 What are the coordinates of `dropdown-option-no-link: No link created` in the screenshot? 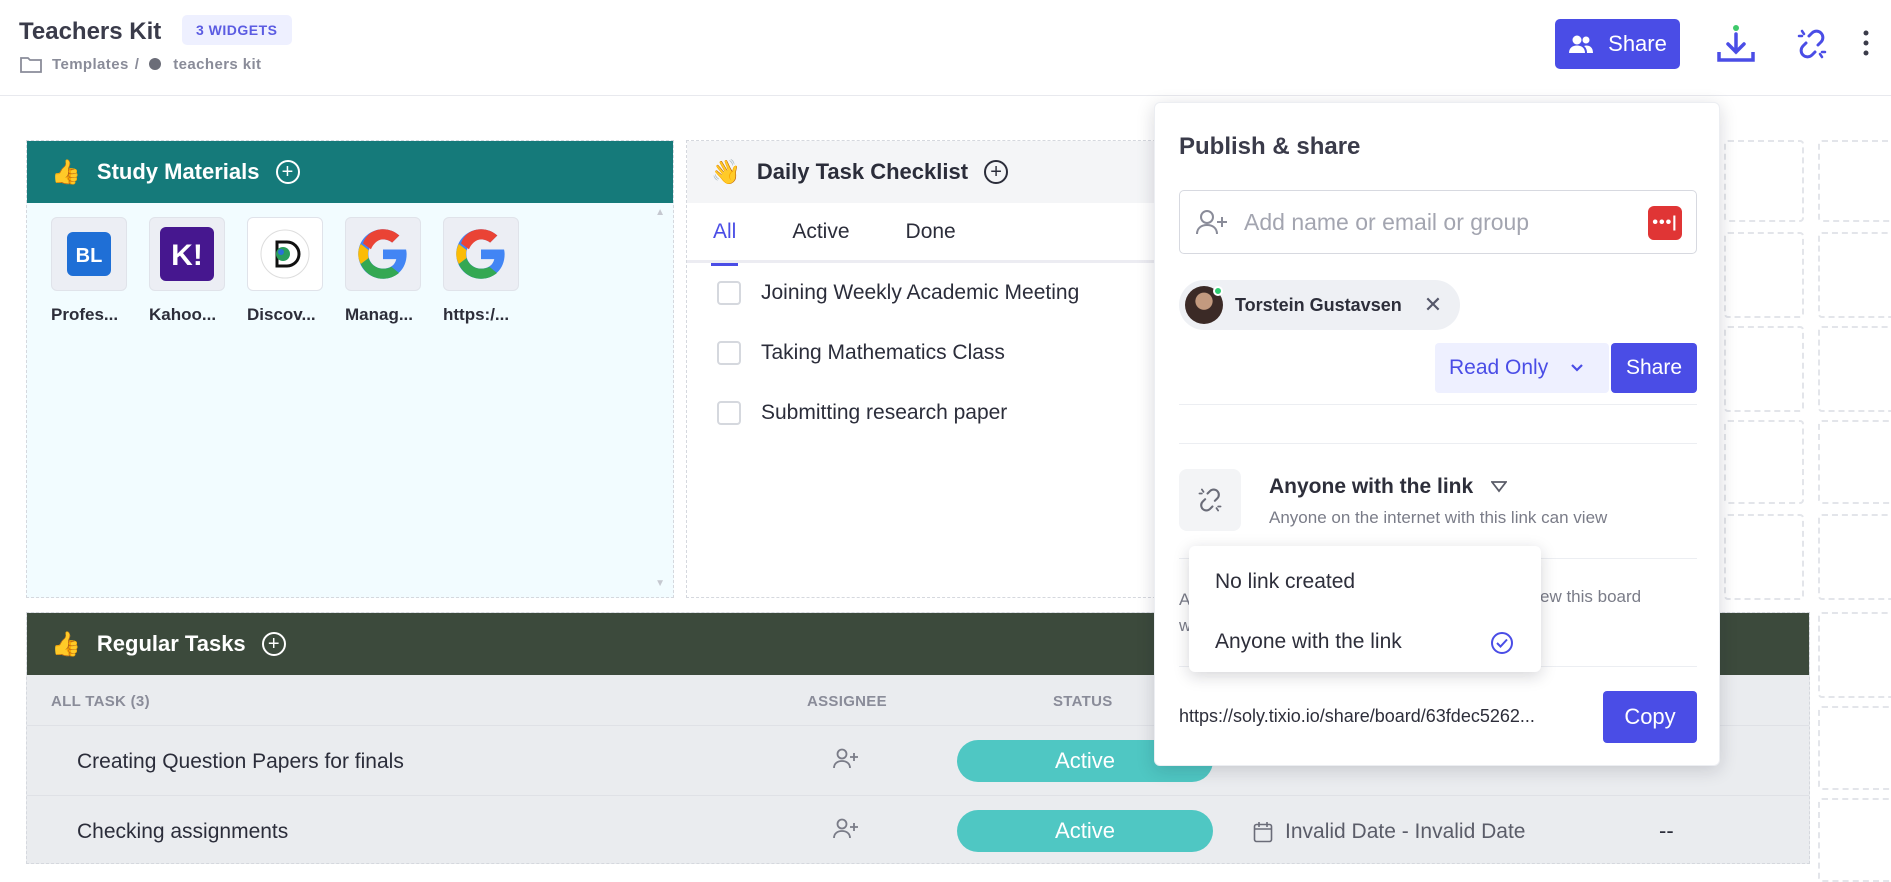 It's located at (1285, 582).